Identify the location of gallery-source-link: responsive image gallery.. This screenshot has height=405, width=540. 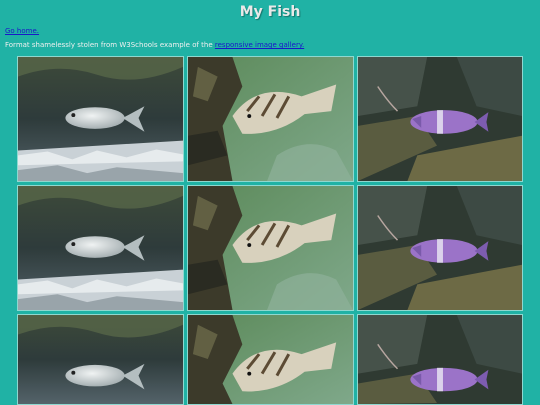
(259, 45).